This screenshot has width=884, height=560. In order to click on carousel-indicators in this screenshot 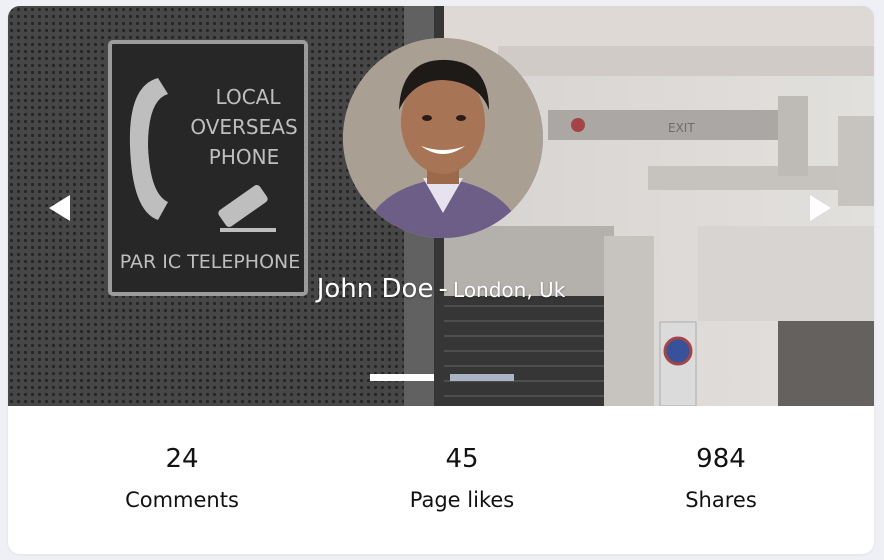, I will do `click(442, 378)`.